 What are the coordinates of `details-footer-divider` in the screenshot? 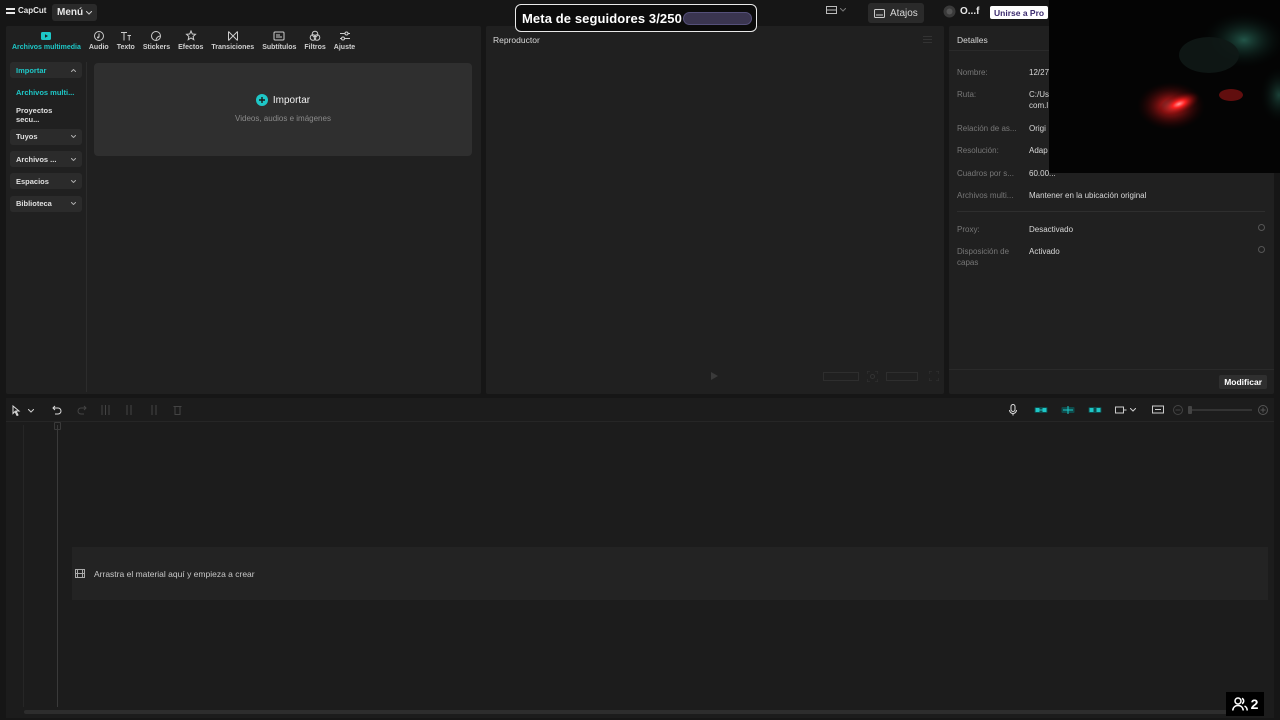 It's located at (1111, 369).